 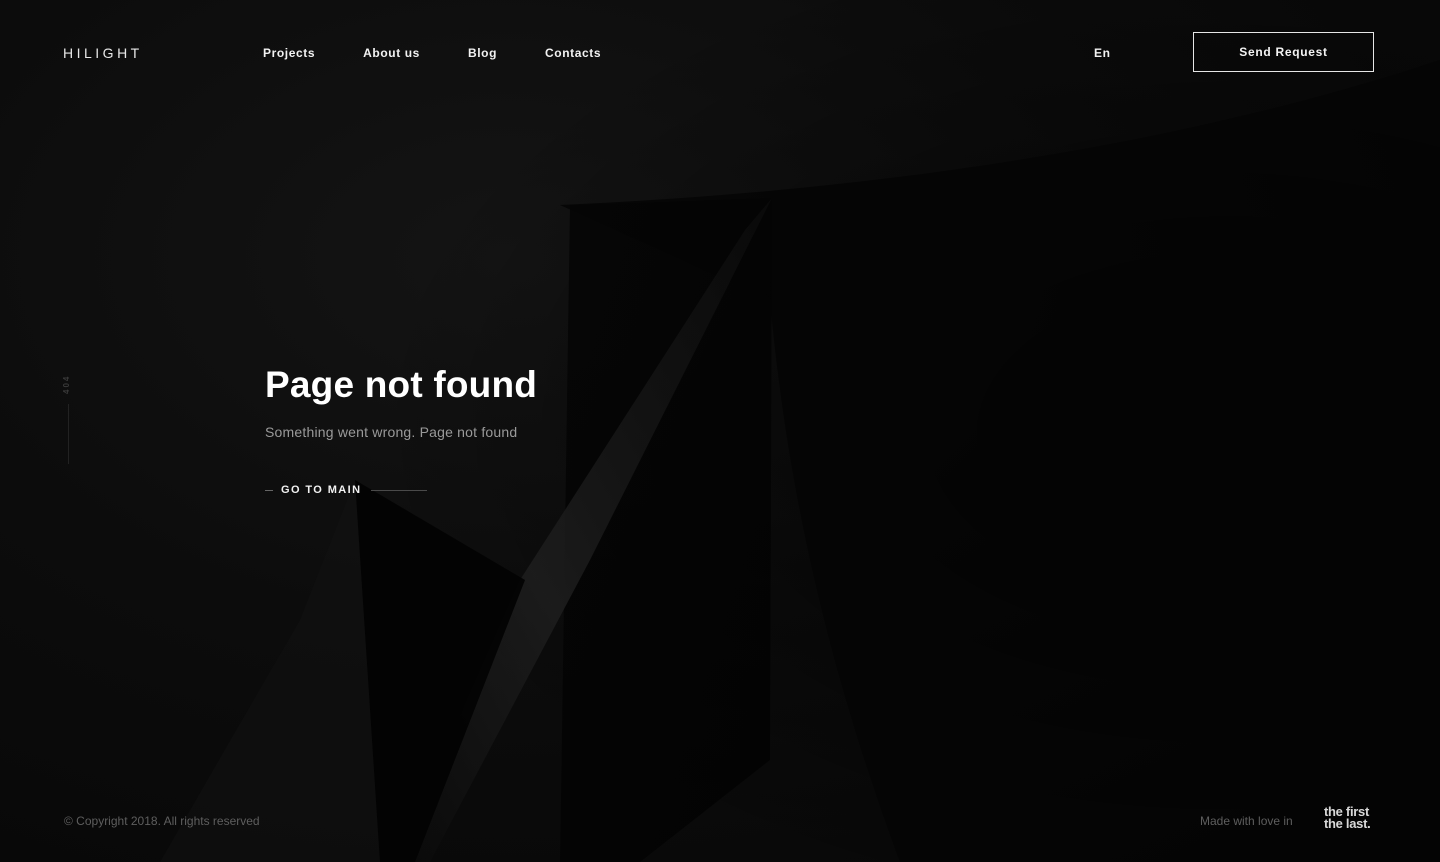 What do you see at coordinates (162, 821) in the screenshot?
I see `copyright-text: © Copyright 2018. All rights reserved` at bounding box center [162, 821].